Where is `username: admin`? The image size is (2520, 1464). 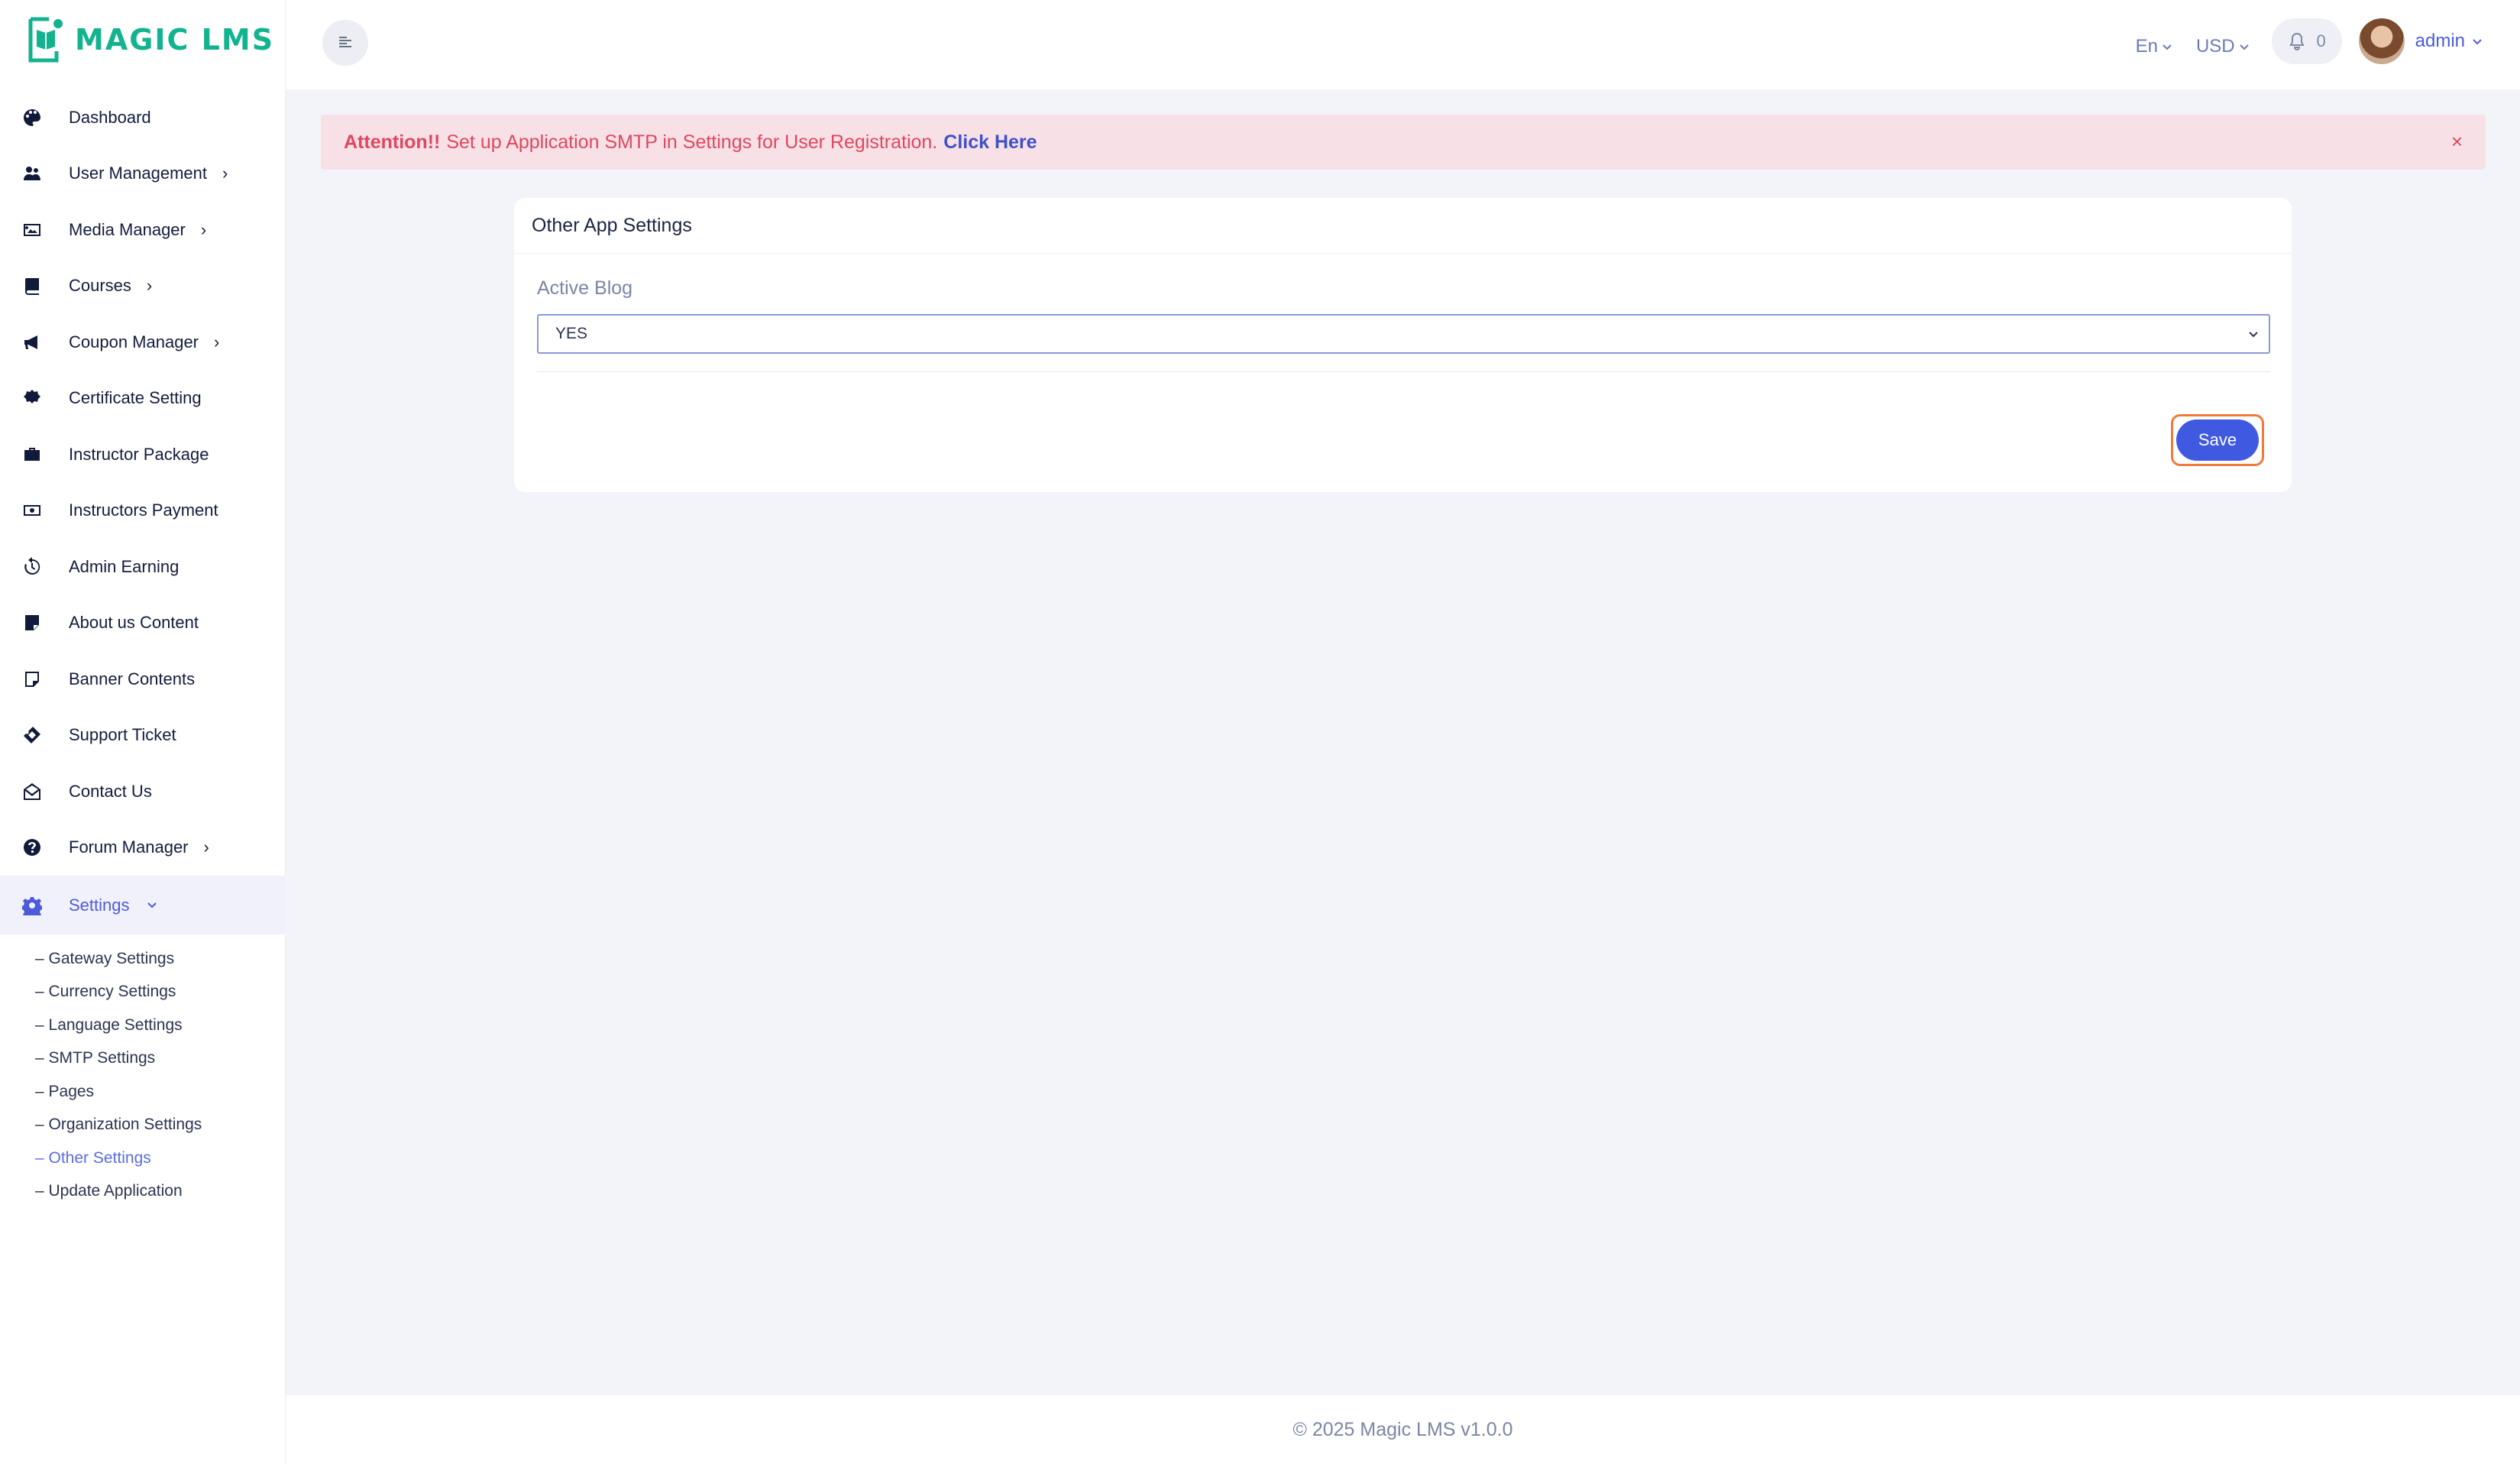 username: admin is located at coordinates (2440, 41).